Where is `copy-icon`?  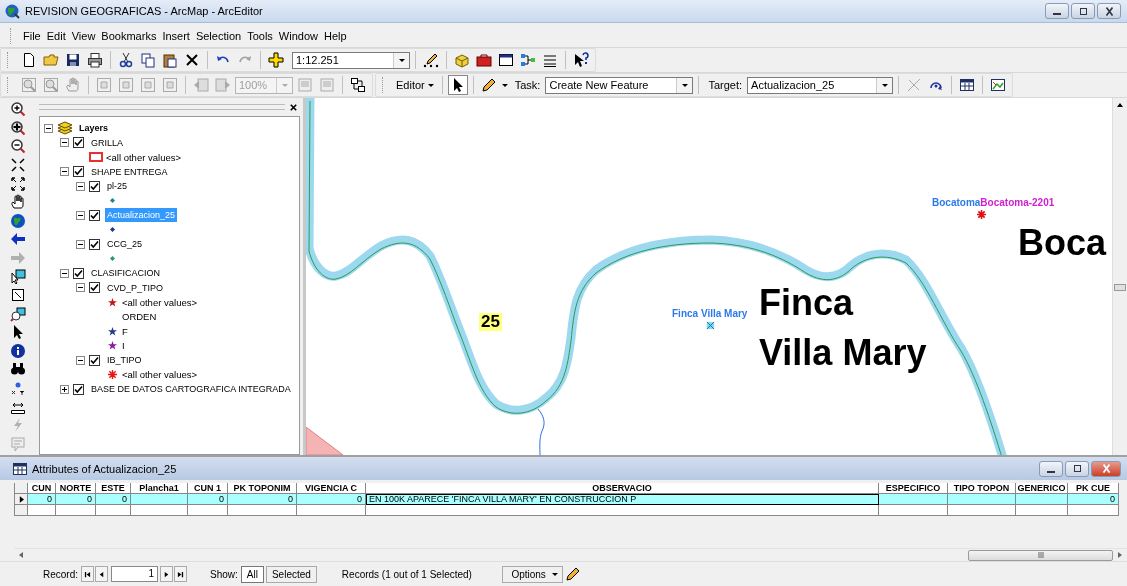
copy-icon is located at coordinates (148, 60).